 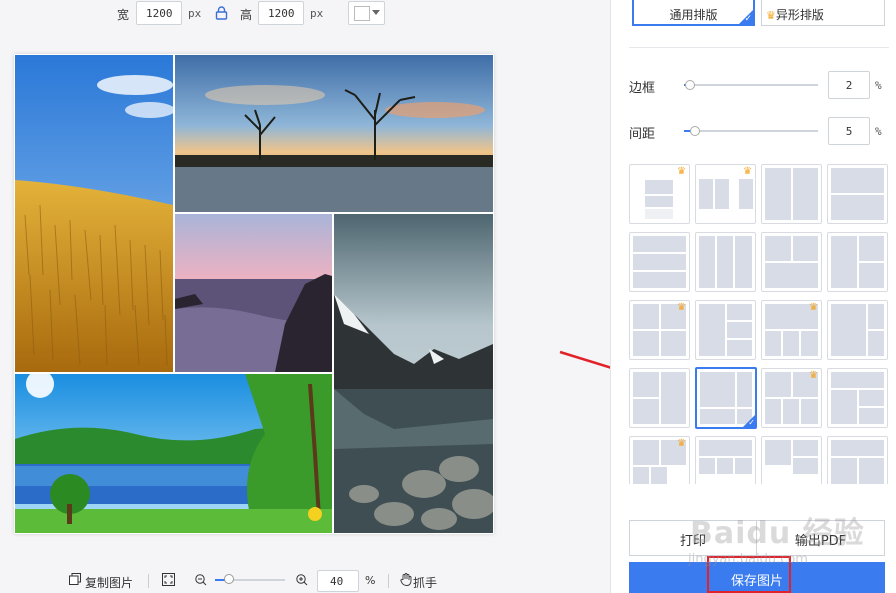 I want to click on photo-wheat-field, so click(x=94, y=213).